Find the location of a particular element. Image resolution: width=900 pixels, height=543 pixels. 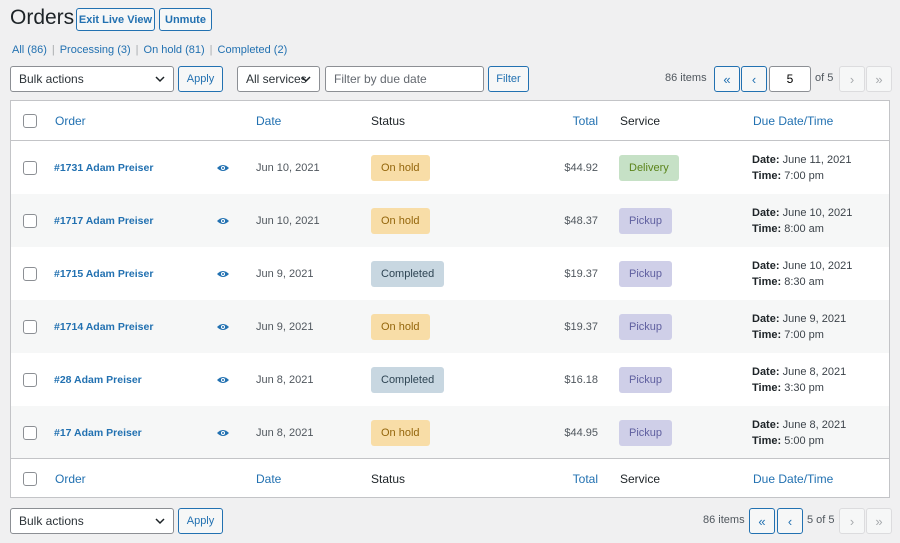

due-date-time: Date: June 10, 2021 Time: 8:00 am is located at coordinates (802, 220).